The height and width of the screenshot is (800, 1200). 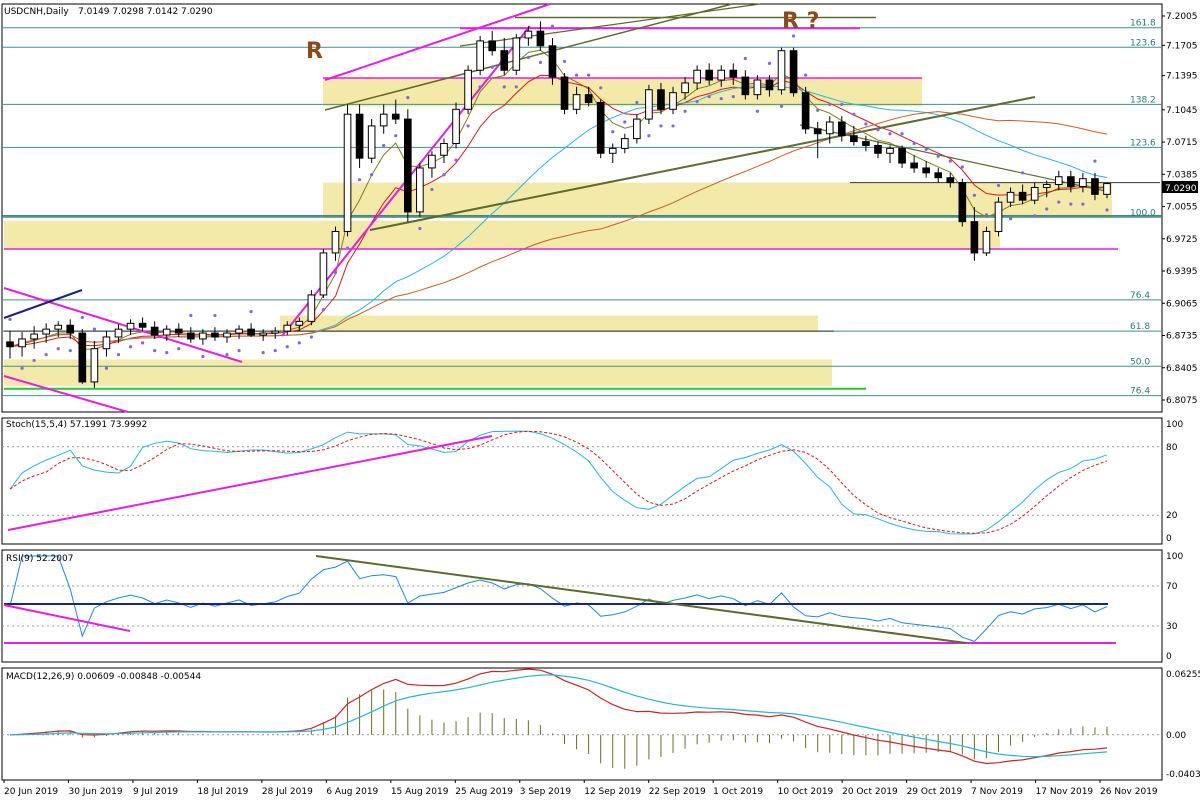 I want to click on price-tick-label: 6.9725, so click(x=1182, y=240).